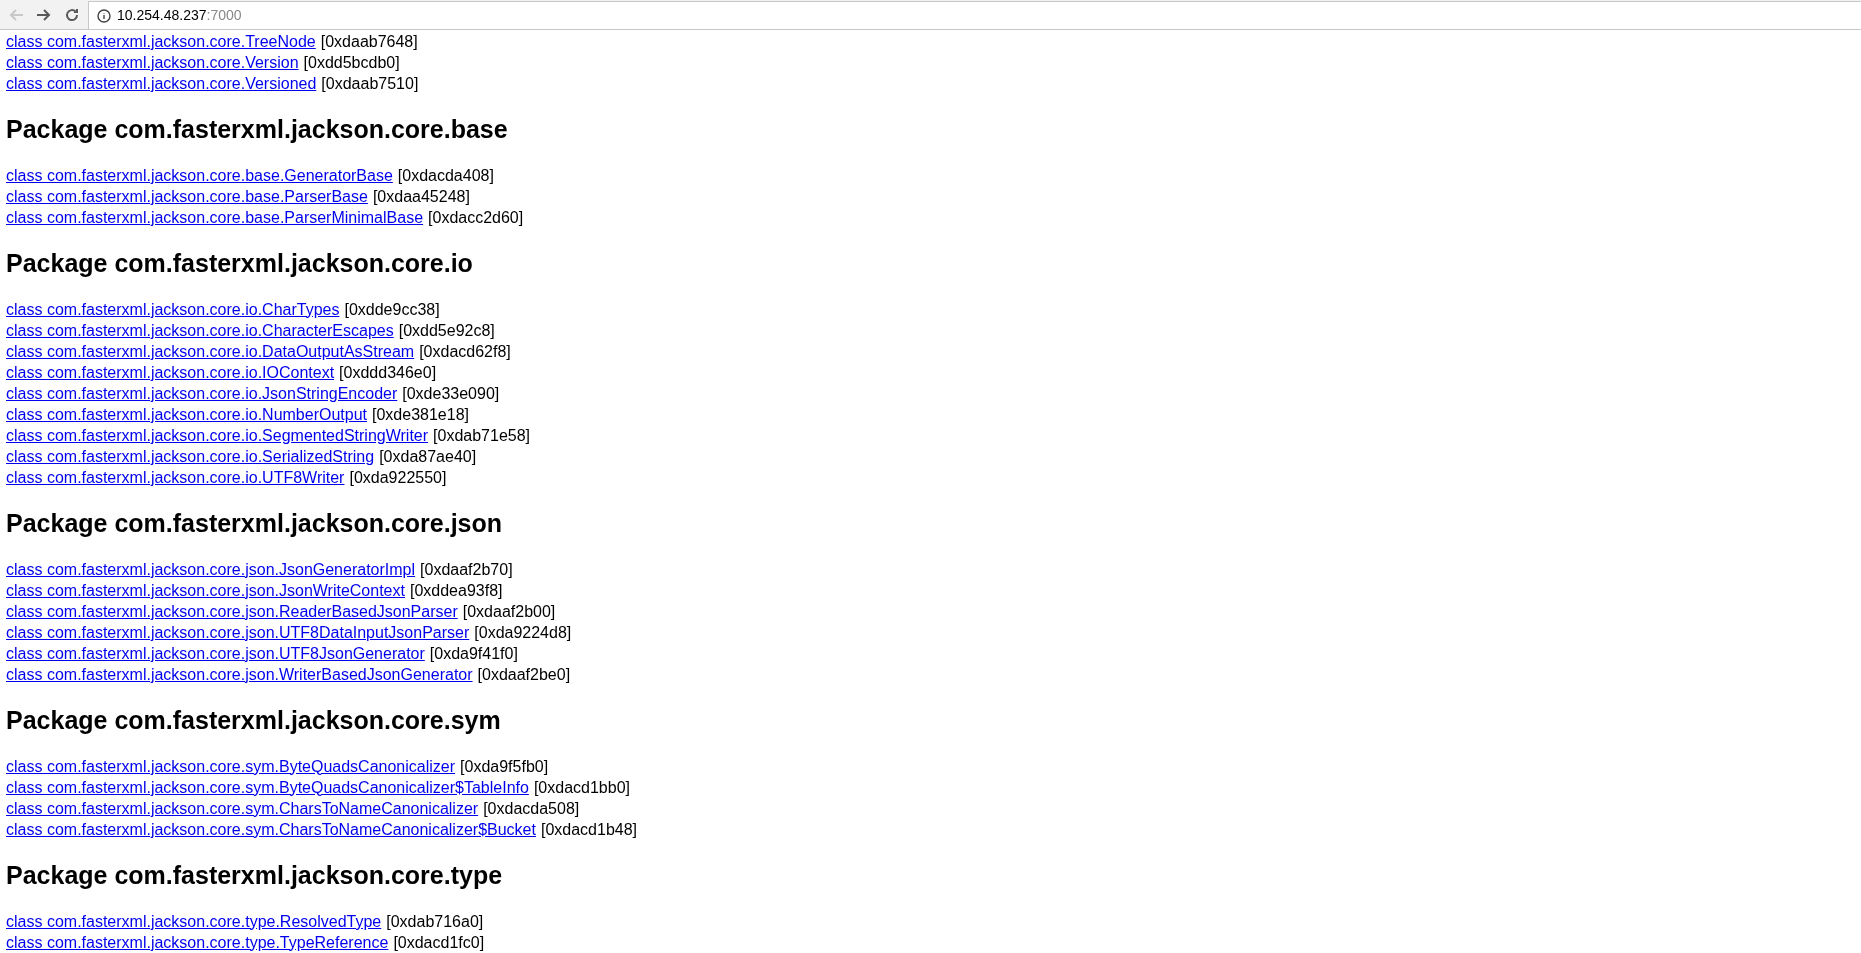 The height and width of the screenshot is (953, 1861). Describe the element at coordinates (974, 15) in the screenshot. I see `address-bar: 10.254.48.237:7000` at that location.